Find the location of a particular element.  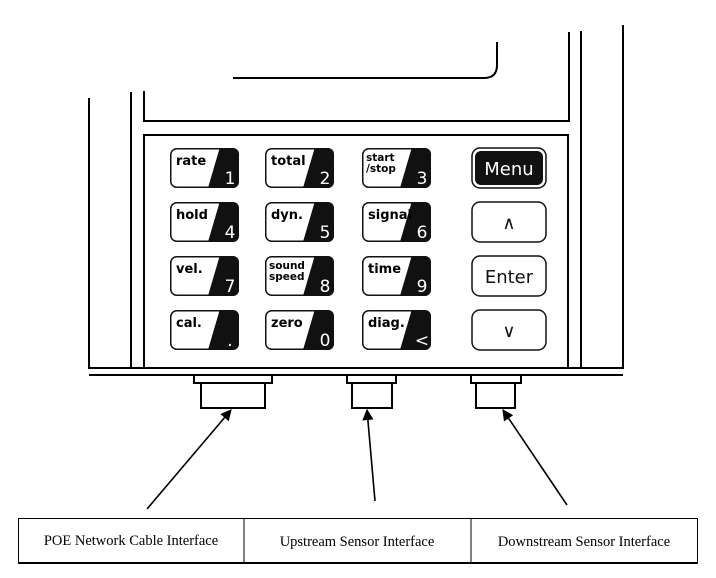

key-label: hold is located at coordinates (192, 215).